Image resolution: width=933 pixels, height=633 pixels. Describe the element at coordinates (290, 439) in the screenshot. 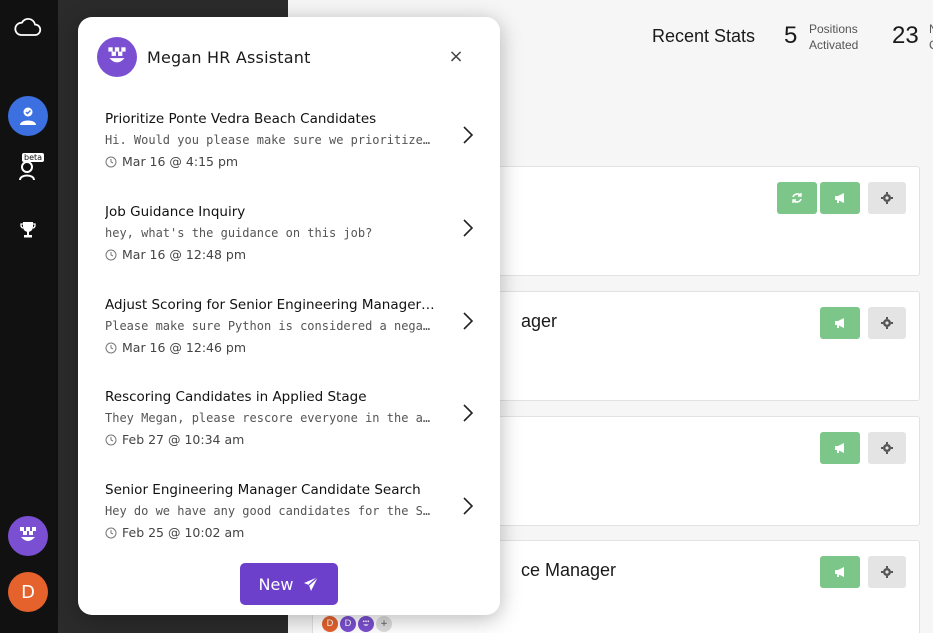

I see `conversation-time: Feb 27 @ 10:34 am` at that location.